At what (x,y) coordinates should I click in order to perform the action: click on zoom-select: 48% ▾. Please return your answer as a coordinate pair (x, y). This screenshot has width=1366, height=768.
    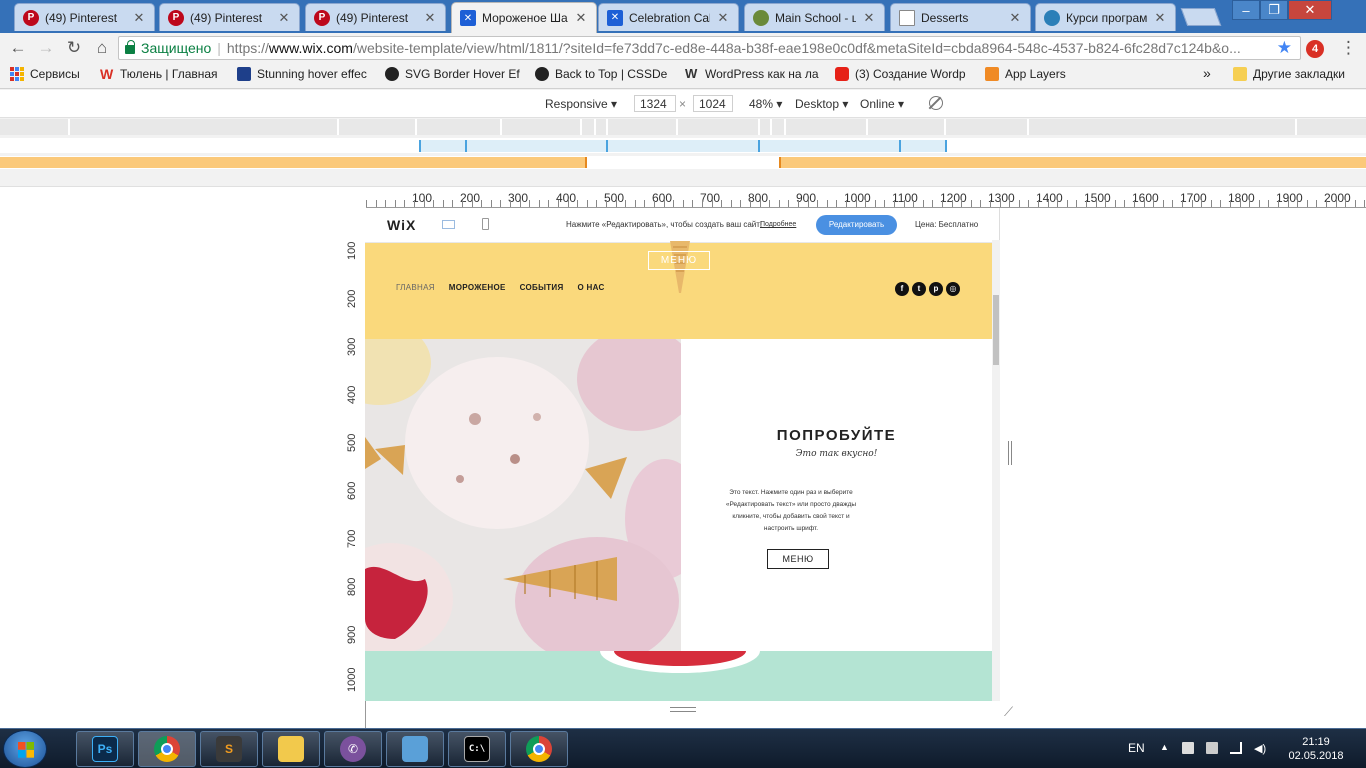
    Looking at the image, I should click on (765, 104).